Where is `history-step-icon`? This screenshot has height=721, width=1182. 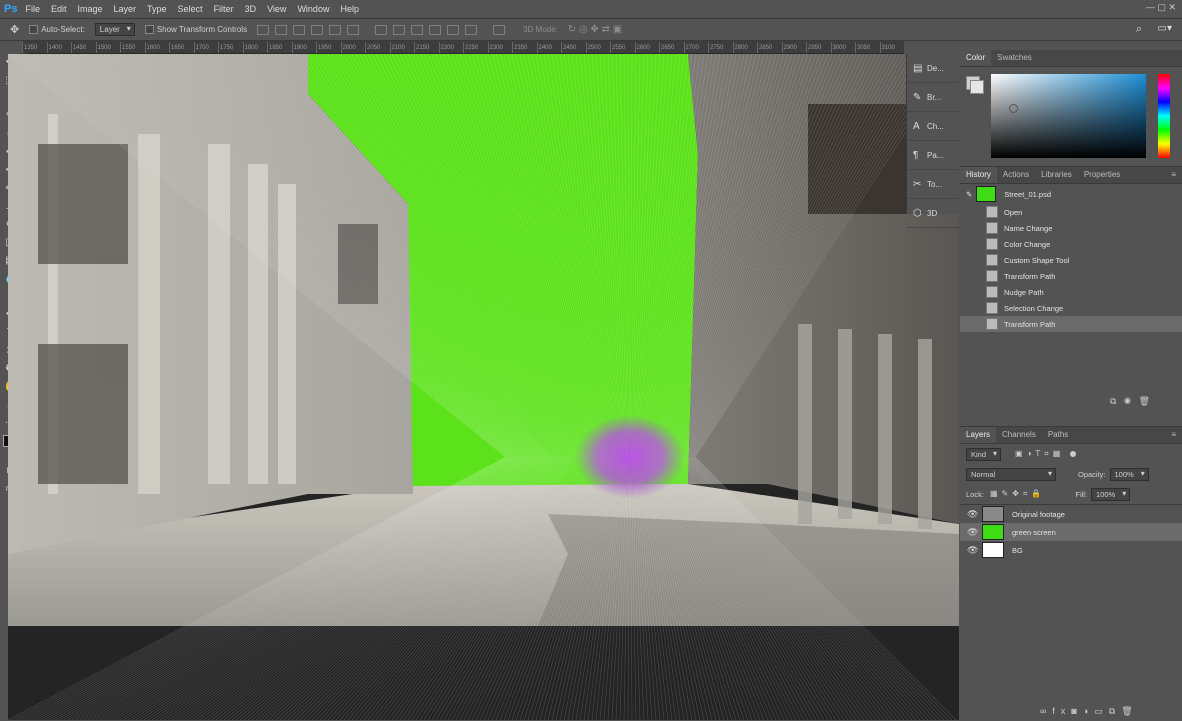 history-step-icon is located at coordinates (992, 228).